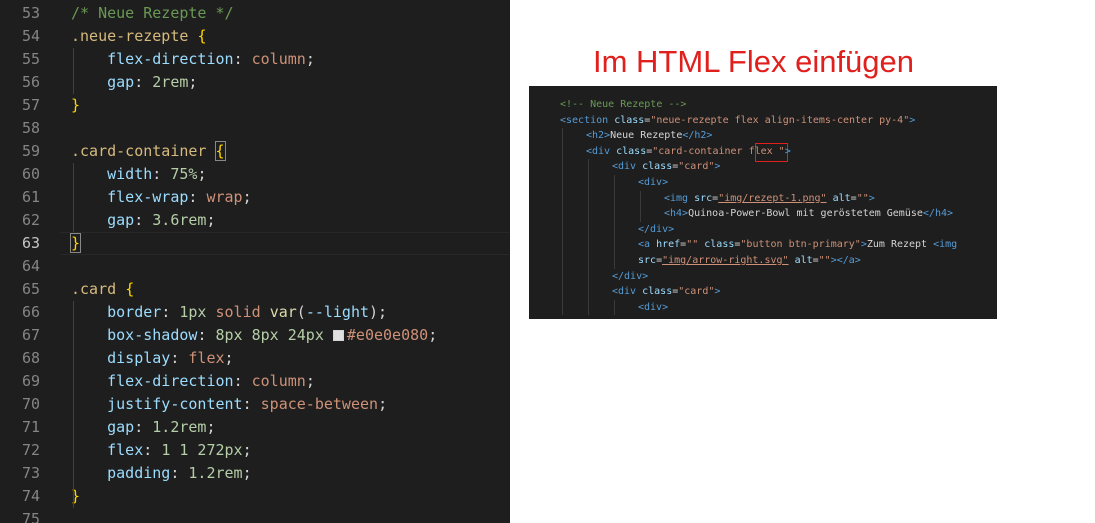 This screenshot has width=1095, height=523. Describe the element at coordinates (148, 151) in the screenshot. I see `code-text: .card-container {` at that location.